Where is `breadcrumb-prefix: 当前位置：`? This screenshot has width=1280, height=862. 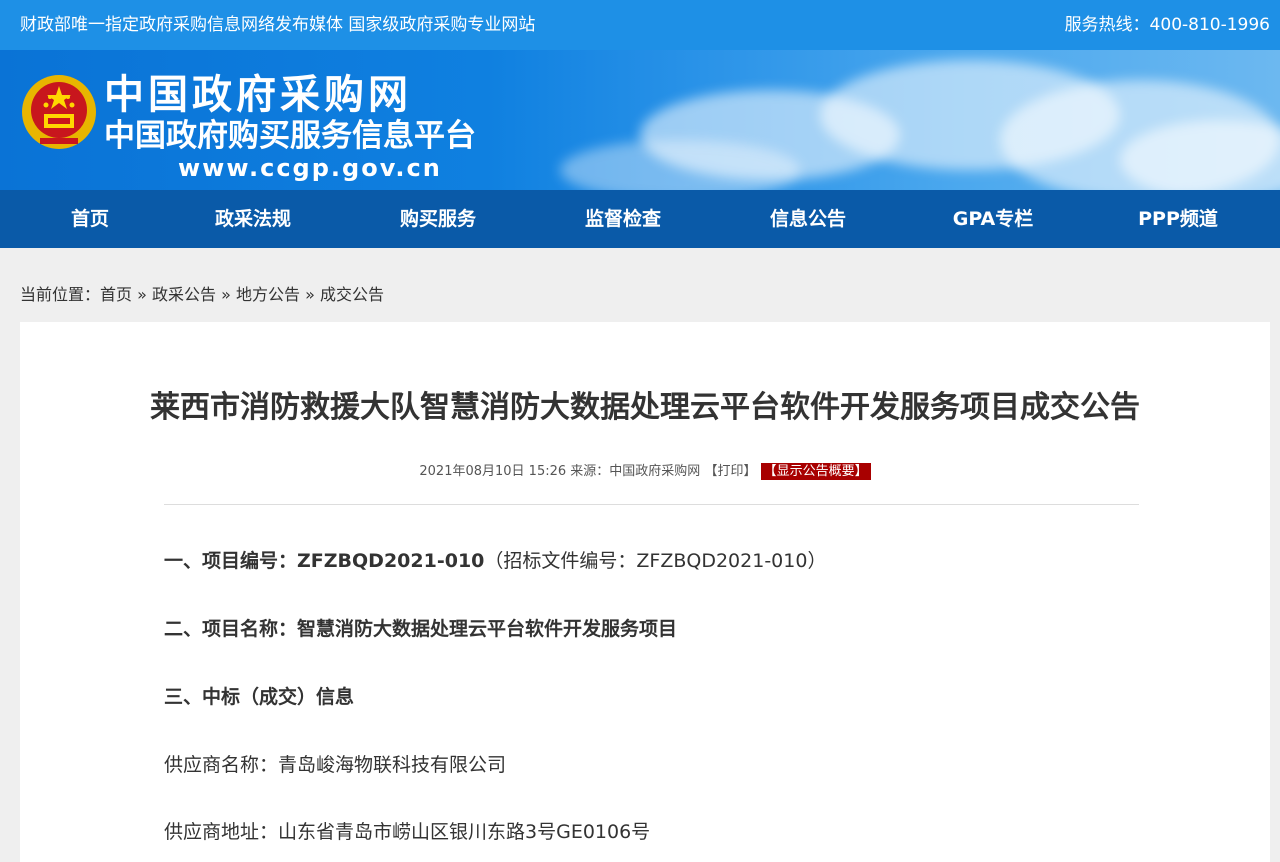 breadcrumb-prefix: 当前位置： is located at coordinates (60, 294).